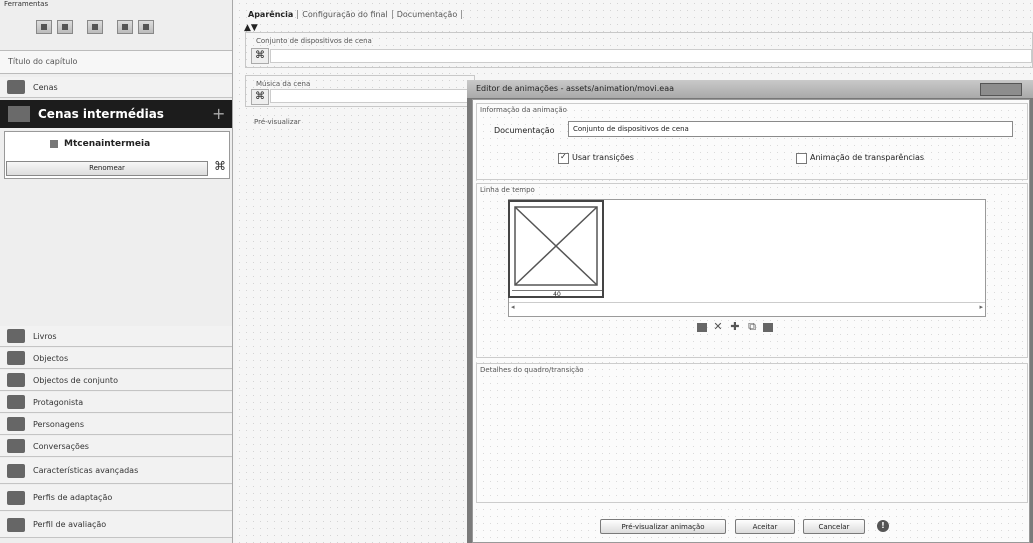 The image size is (1033, 543). What do you see at coordinates (116, 336) in the screenshot?
I see `sidebar-item-books: Livros` at bounding box center [116, 336].